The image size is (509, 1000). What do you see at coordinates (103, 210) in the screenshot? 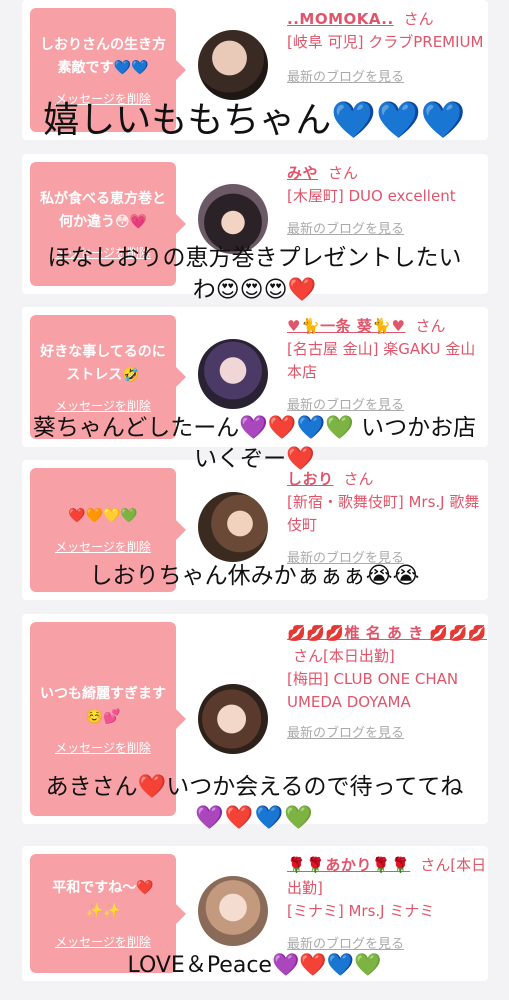
I see `message-text: 私が食べる恵方巻と何か違う😳💗` at bounding box center [103, 210].